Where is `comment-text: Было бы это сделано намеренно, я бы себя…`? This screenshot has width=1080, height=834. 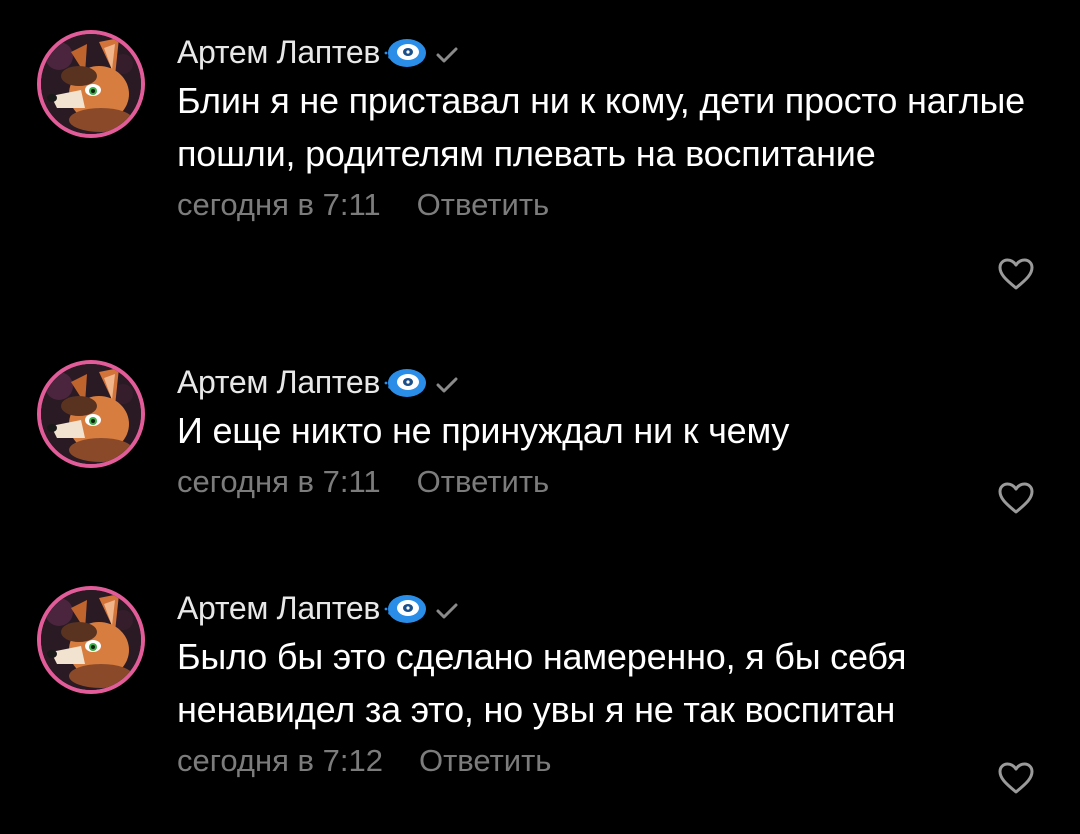 comment-text: Было бы это сделано намеренно, я бы себя… is located at coordinates (542, 683).